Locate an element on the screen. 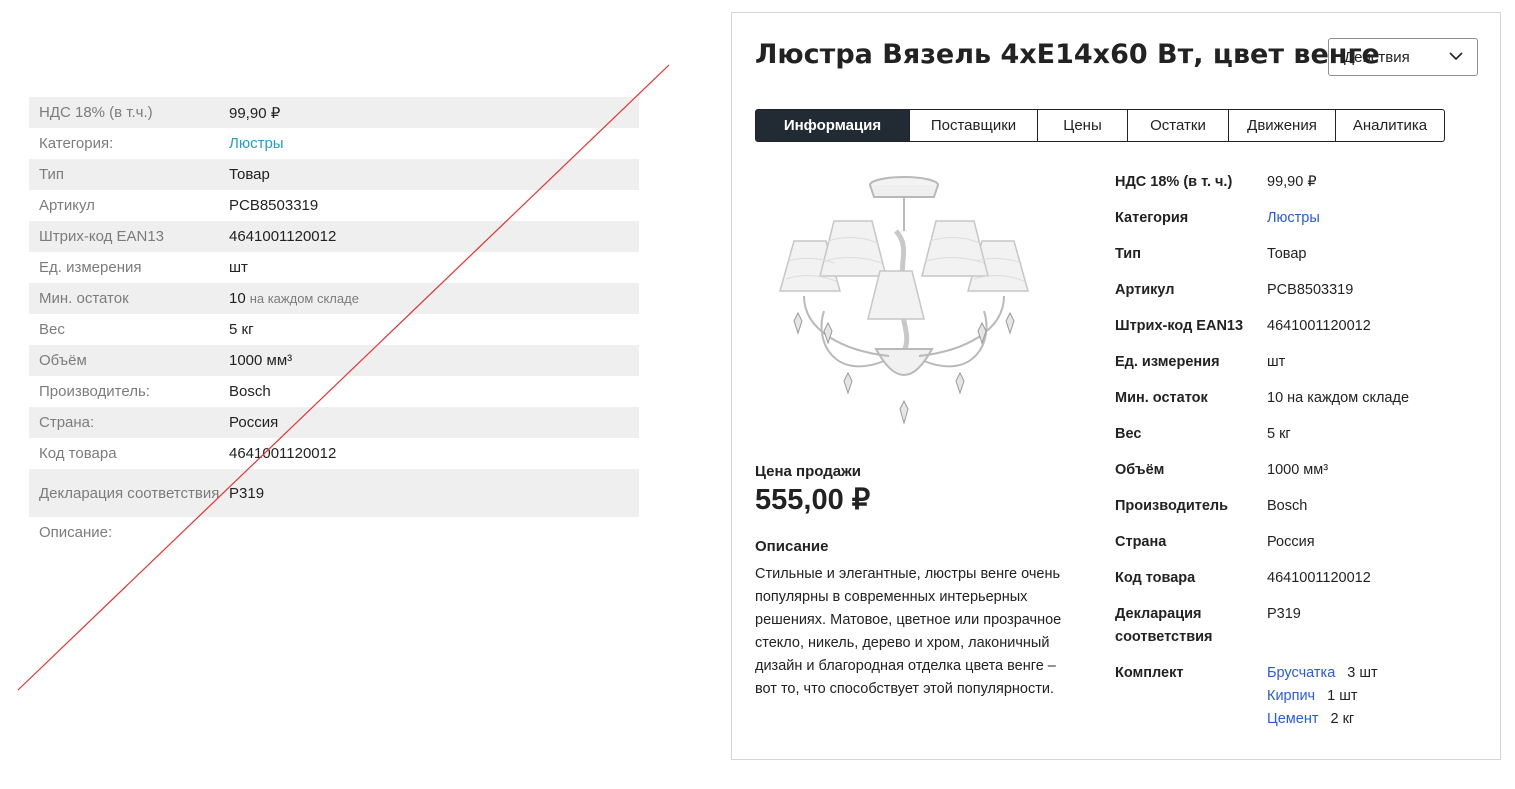 The image size is (1515, 789). old-row-vat: НДС 18% (в т.ч.) 99,90 ₽ is located at coordinates (334, 112).